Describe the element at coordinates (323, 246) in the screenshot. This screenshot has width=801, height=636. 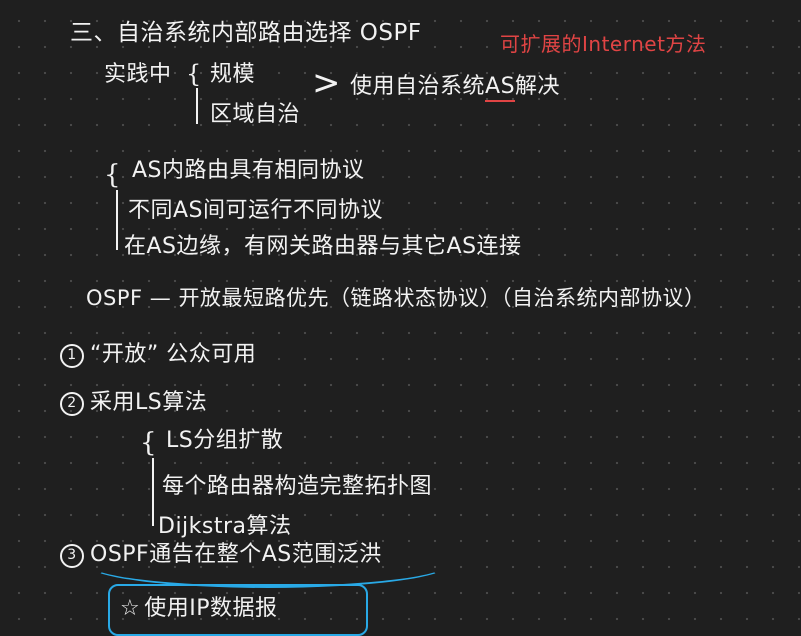
I see `as-point-3: 在AS边缘，有网关路由器与其它AS连接` at that location.